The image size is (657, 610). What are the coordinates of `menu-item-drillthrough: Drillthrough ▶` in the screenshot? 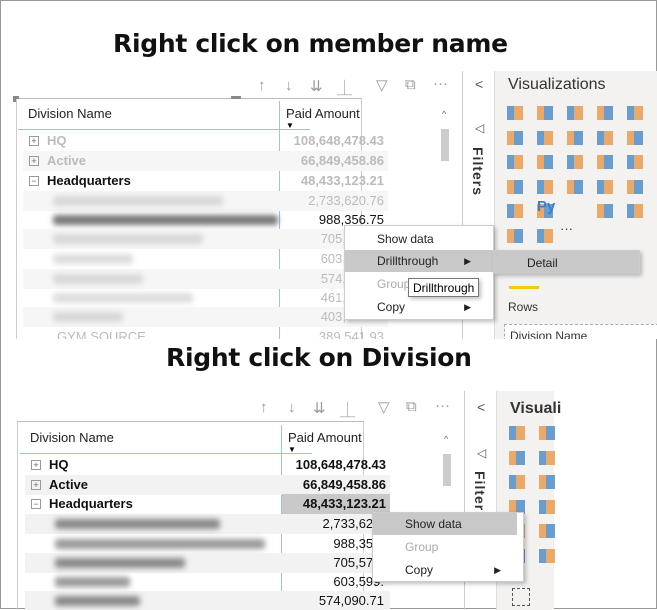 It's located at (419, 261).